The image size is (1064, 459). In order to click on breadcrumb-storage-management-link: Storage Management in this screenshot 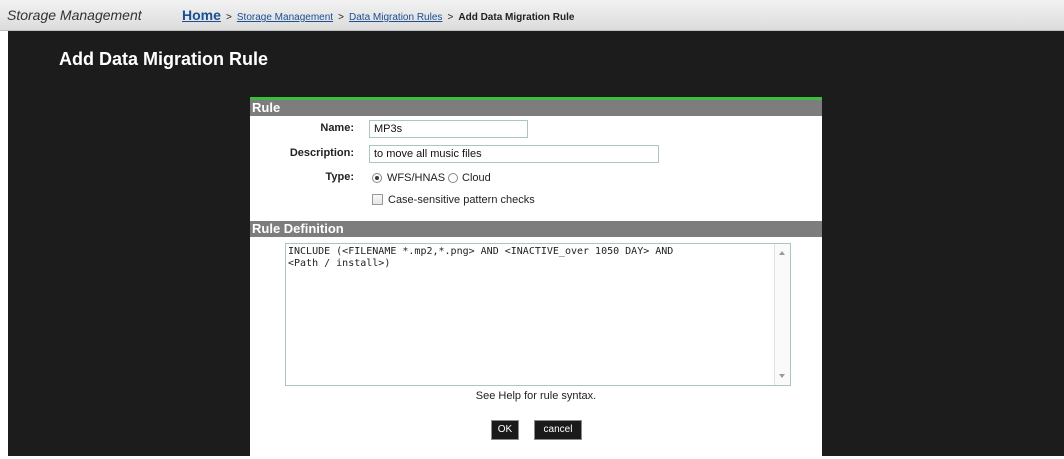, I will do `click(285, 17)`.